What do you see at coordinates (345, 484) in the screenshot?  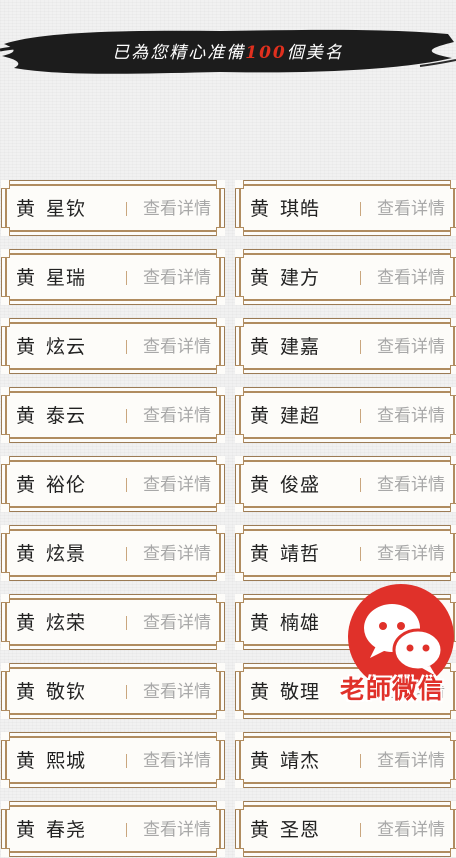 I see `name-card: 黄俊盛 查看详情` at bounding box center [345, 484].